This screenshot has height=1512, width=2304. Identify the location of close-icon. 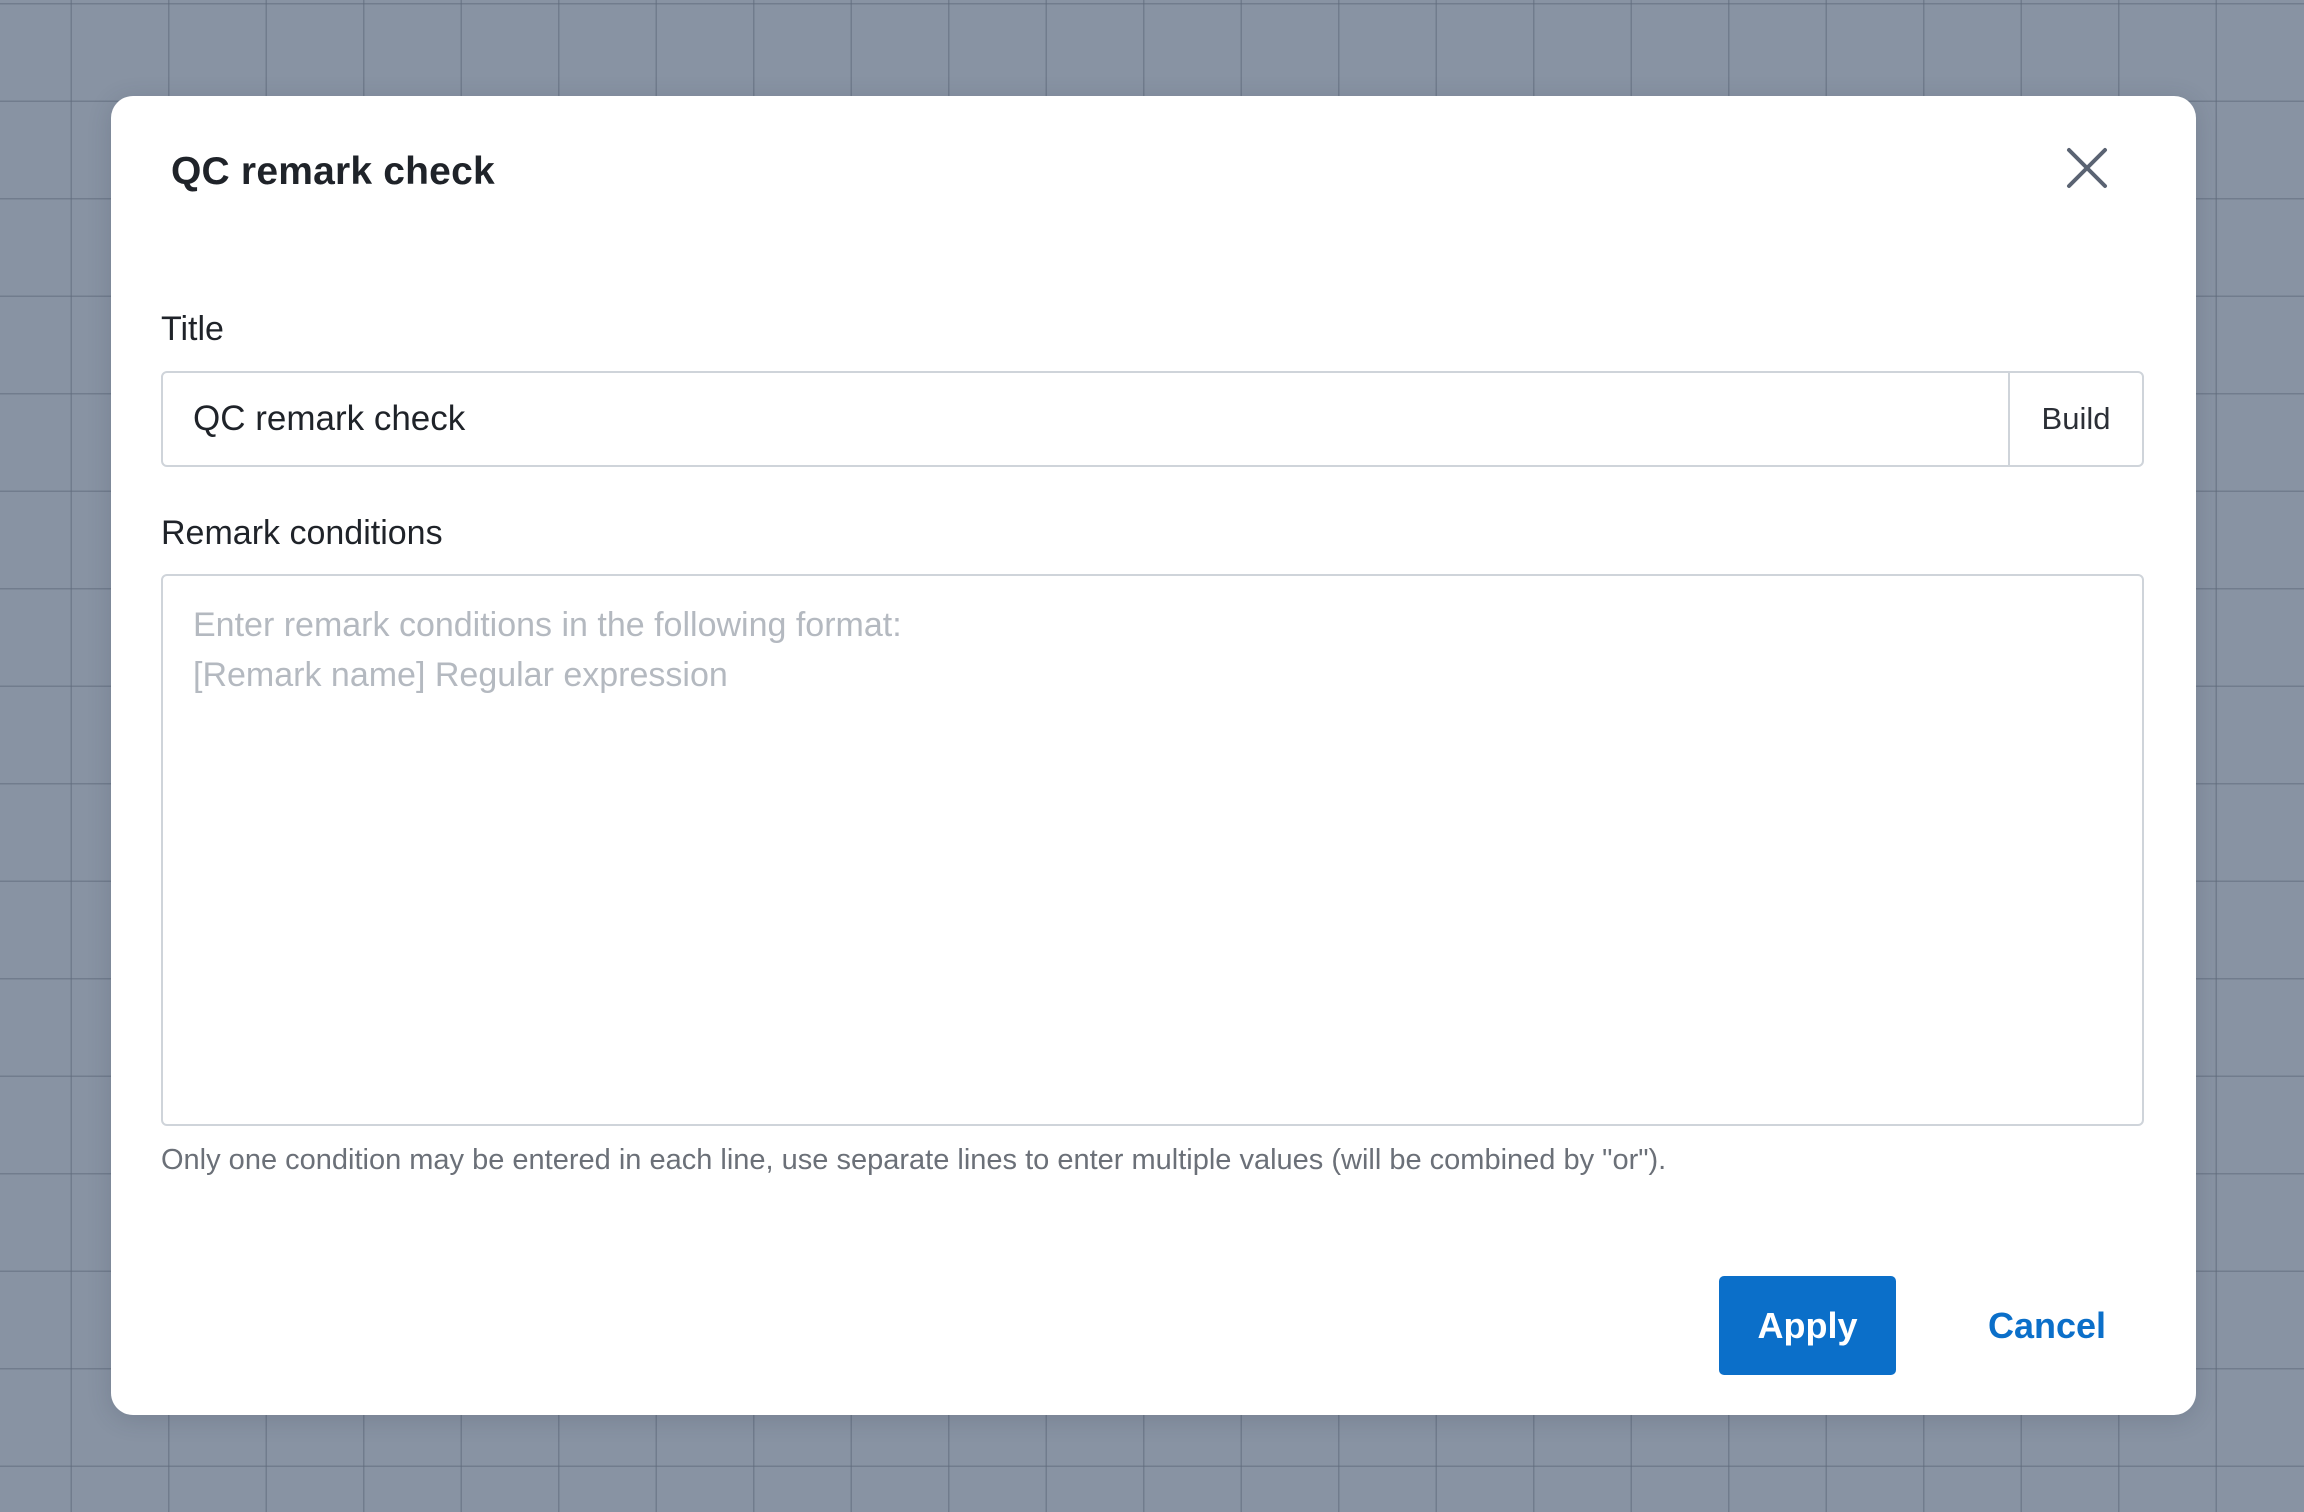
(2087, 168).